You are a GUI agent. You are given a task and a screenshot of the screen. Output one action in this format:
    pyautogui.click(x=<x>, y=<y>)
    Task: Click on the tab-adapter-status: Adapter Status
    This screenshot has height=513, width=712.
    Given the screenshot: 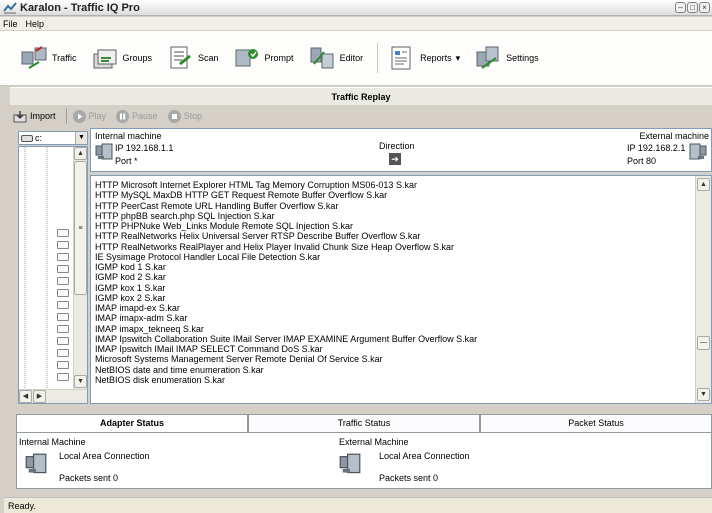 What is the action you would take?
    pyautogui.click(x=132, y=423)
    